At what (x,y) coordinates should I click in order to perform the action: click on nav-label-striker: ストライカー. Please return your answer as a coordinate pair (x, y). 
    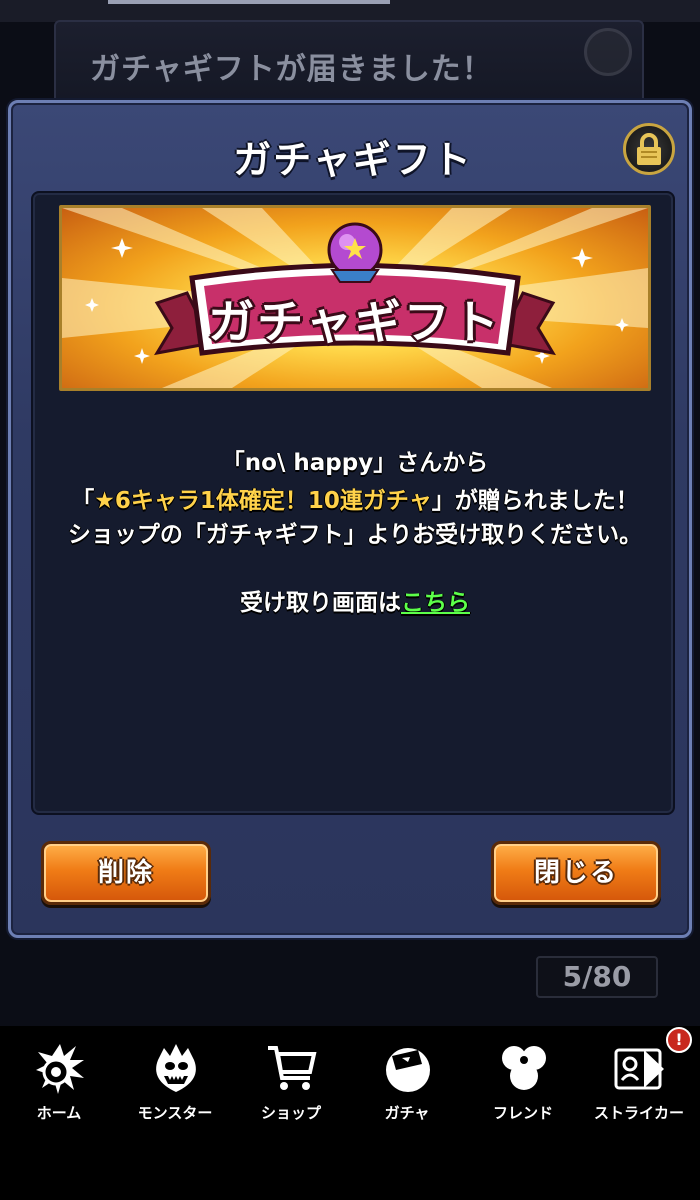
    Looking at the image, I should click on (638, 1113).